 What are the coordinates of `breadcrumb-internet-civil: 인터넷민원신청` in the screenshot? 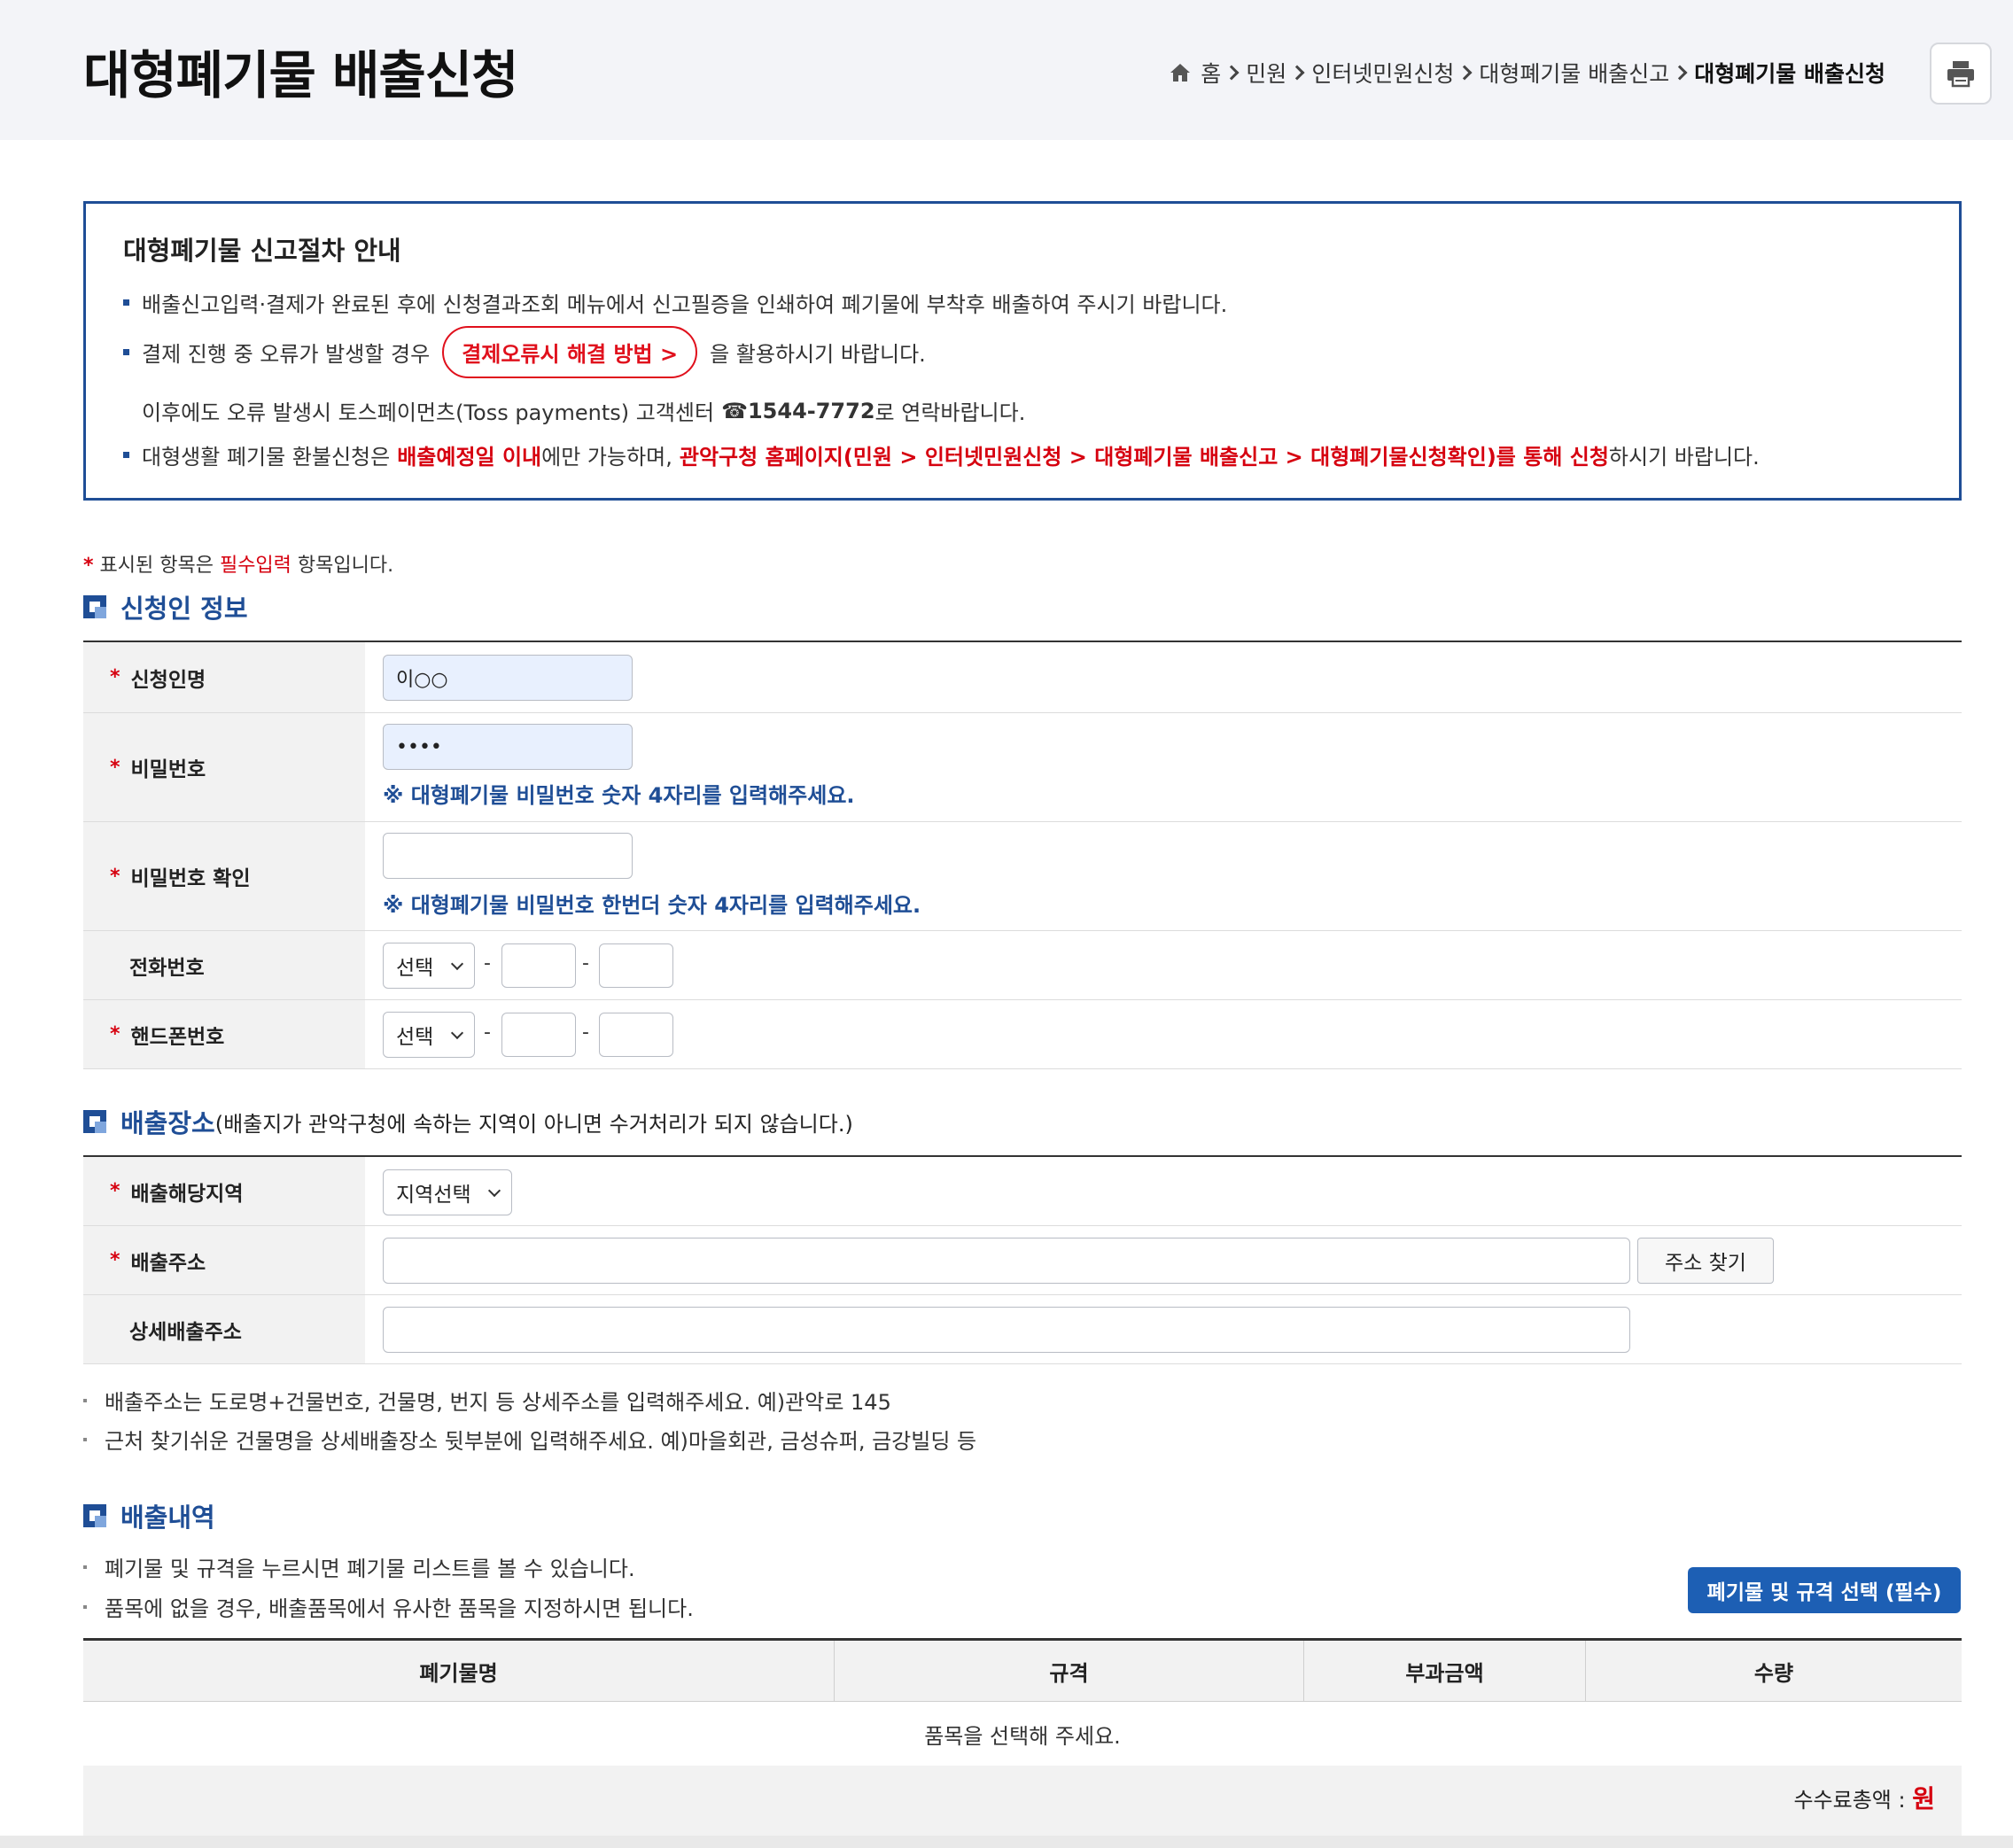 It's located at (1383, 73).